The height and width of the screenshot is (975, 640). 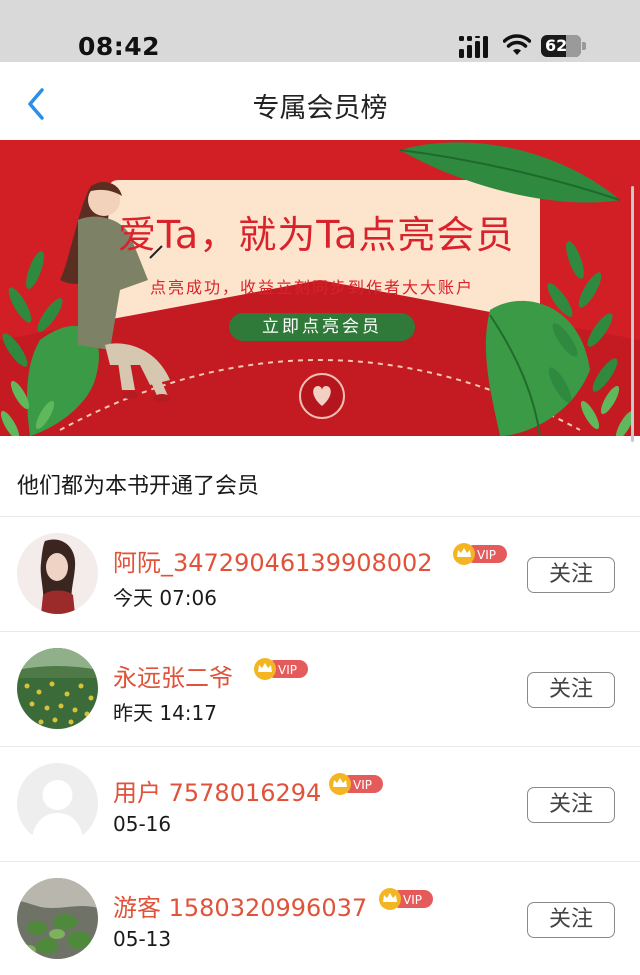 I want to click on scrollbar, so click(x=632, y=314).